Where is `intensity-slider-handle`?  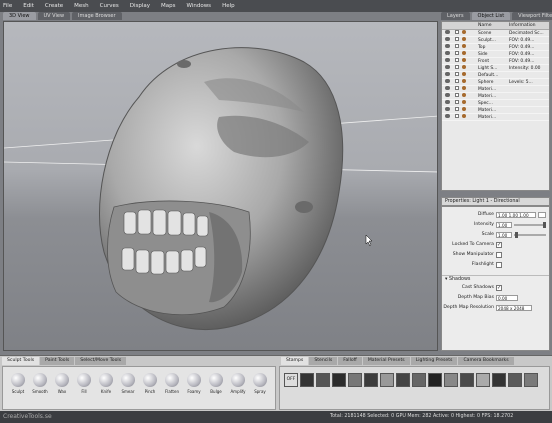 intensity-slider-handle is located at coordinates (544, 225).